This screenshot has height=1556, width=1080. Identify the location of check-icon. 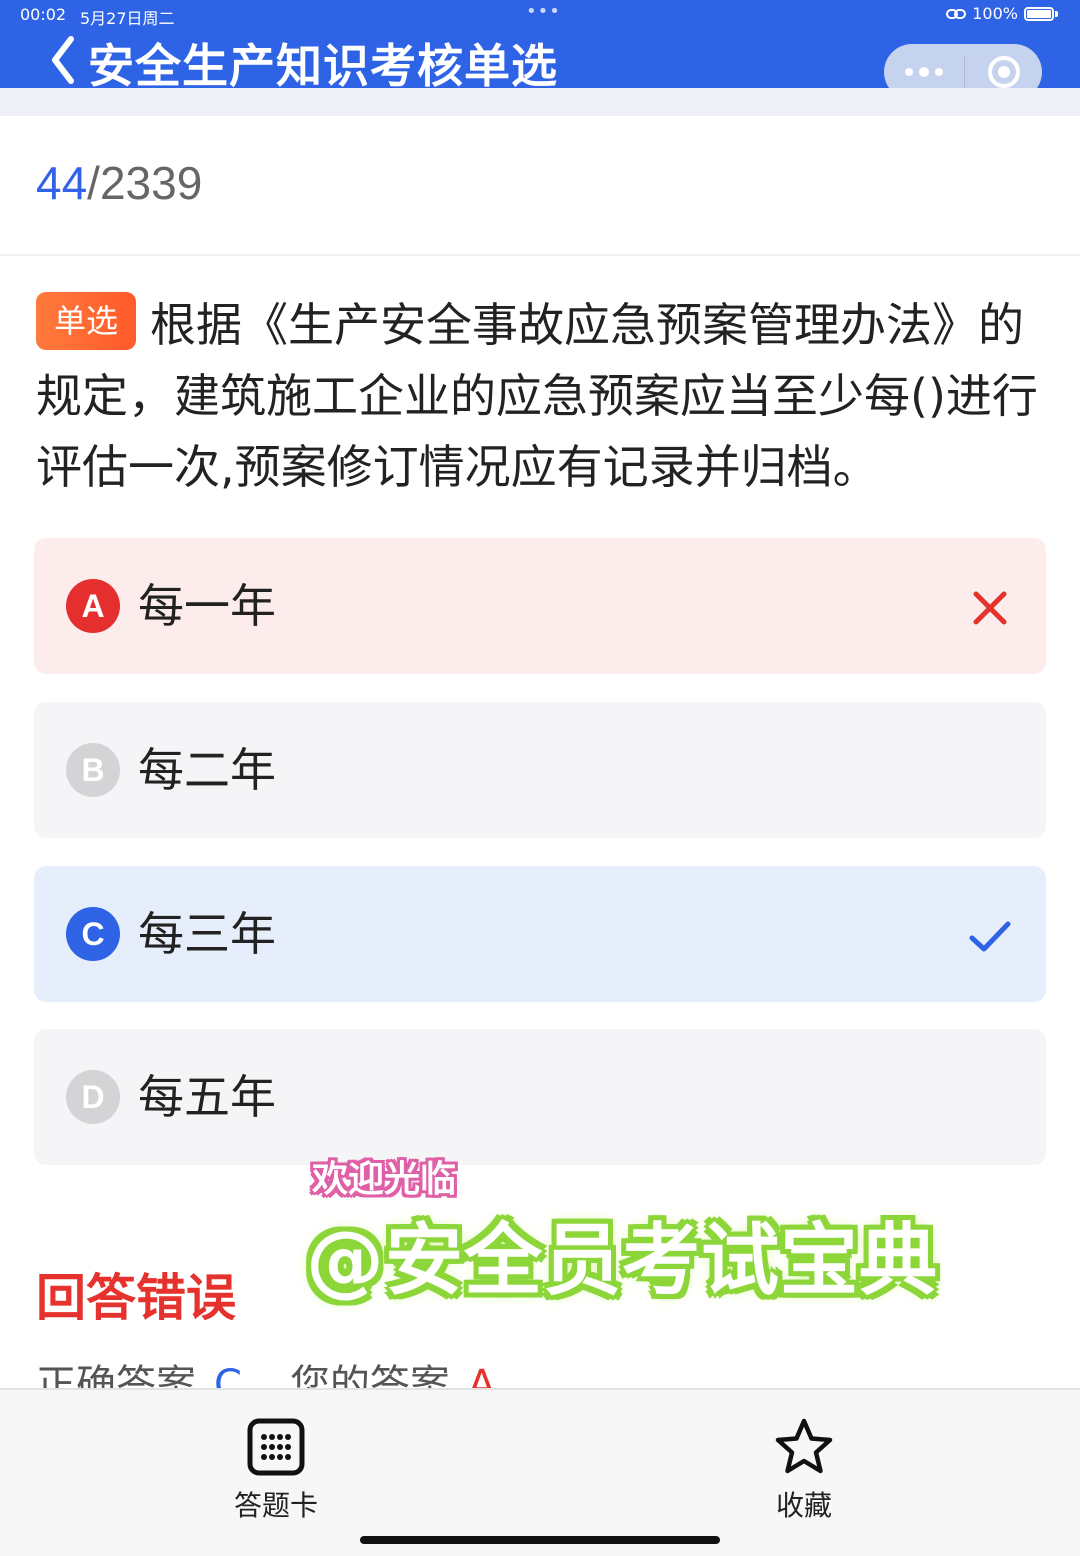
(990, 936).